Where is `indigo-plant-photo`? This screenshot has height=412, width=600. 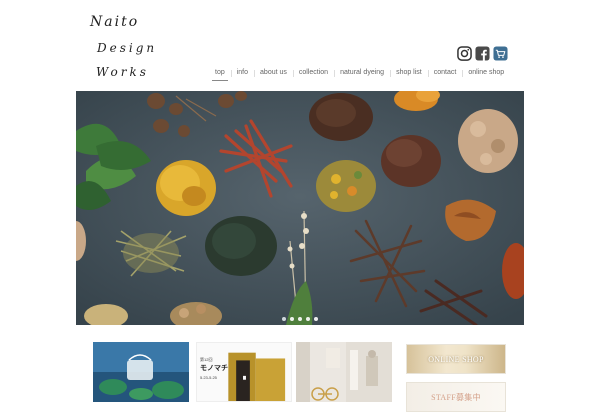
indigo-plant-photo is located at coordinates (141, 372).